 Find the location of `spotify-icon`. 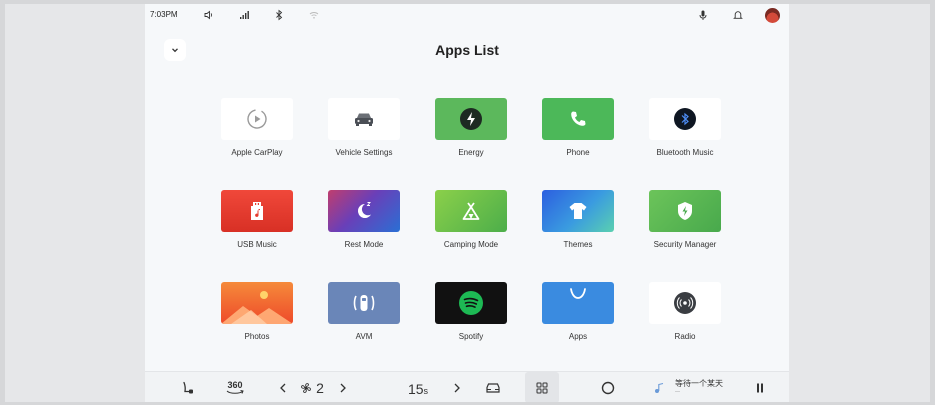

spotify-icon is located at coordinates (471, 303).